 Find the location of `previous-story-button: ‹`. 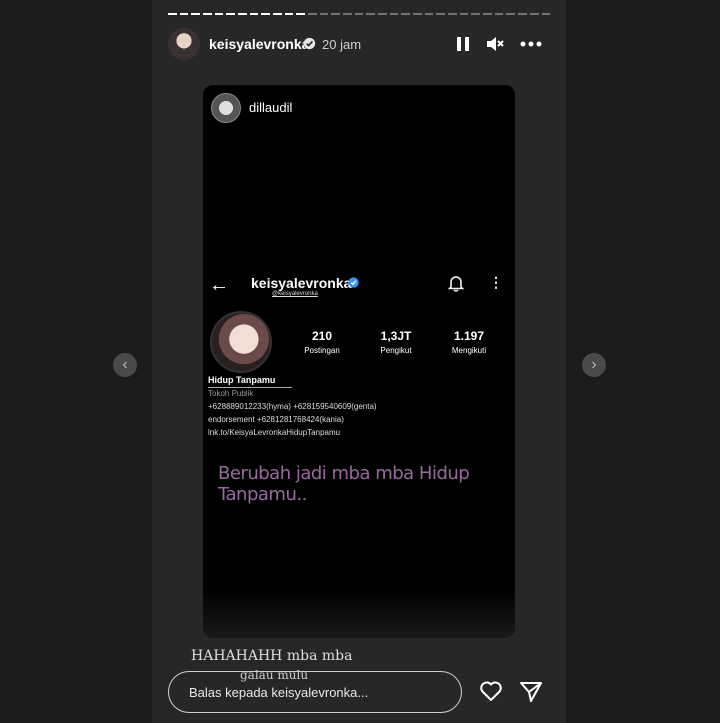

previous-story-button: ‹ is located at coordinates (125, 365).